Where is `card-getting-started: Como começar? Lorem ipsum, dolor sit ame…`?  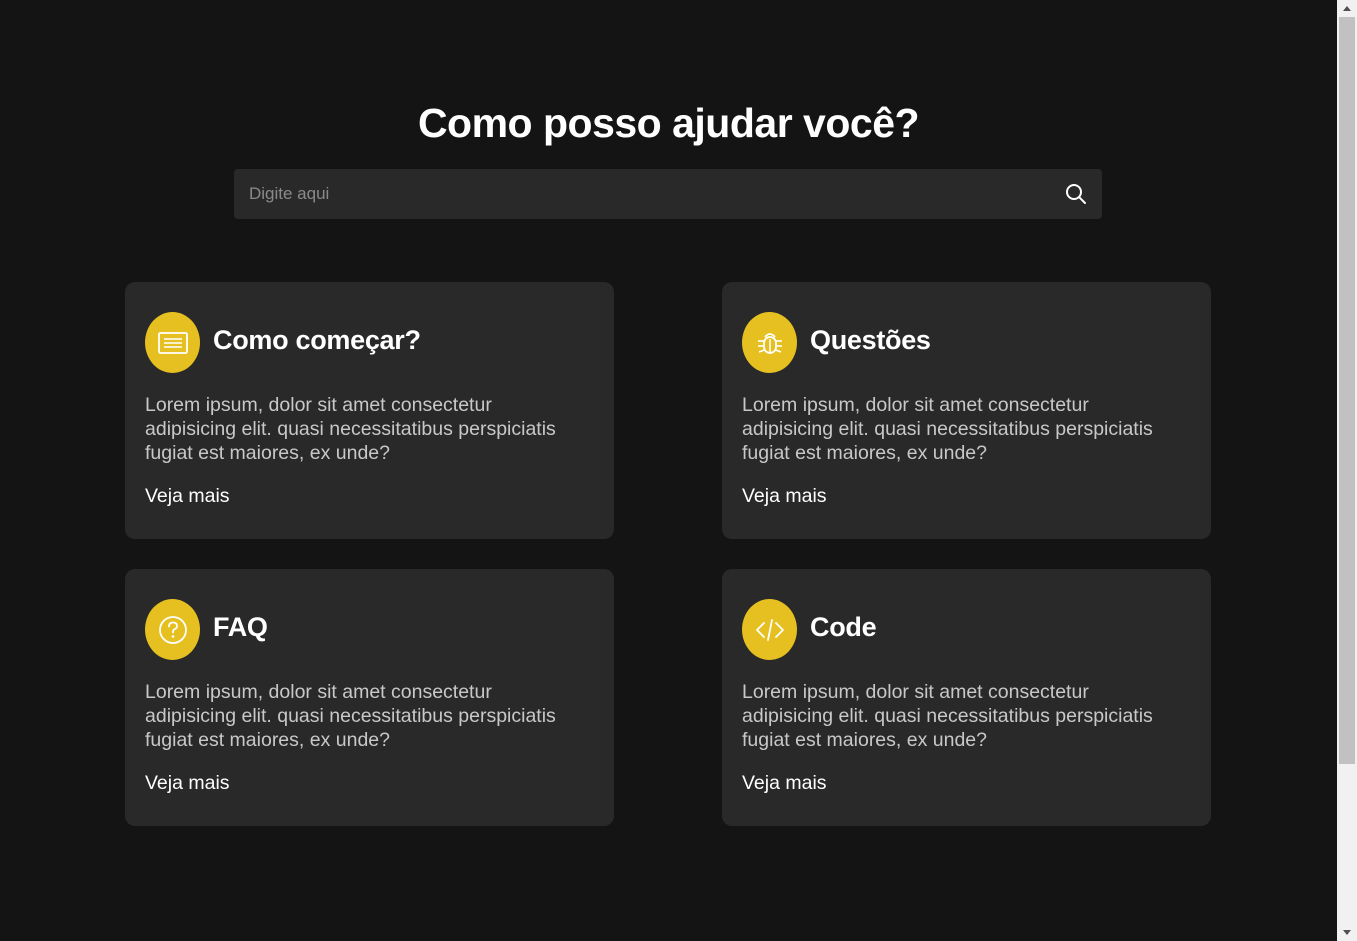 card-getting-started: Como começar? Lorem ipsum, dolor sit ame… is located at coordinates (369, 410).